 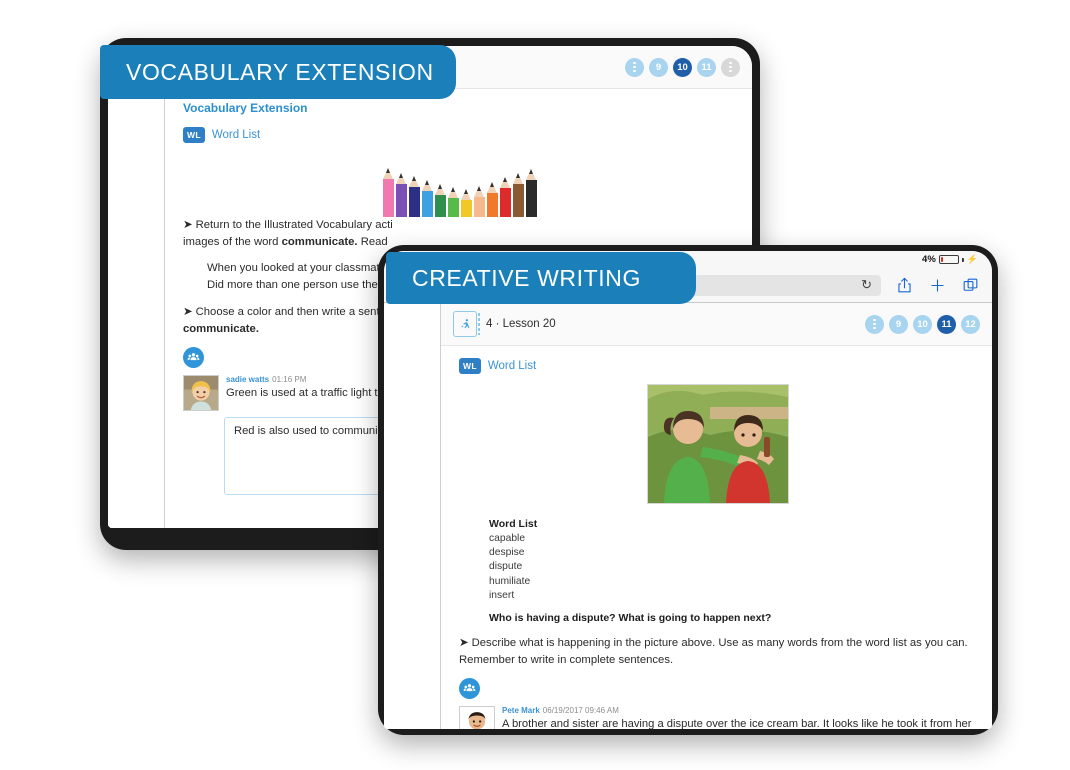 What do you see at coordinates (300, 285) in the screenshot?
I see `vocabulary-sub-line-2: Did more than one person use the sa` at bounding box center [300, 285].